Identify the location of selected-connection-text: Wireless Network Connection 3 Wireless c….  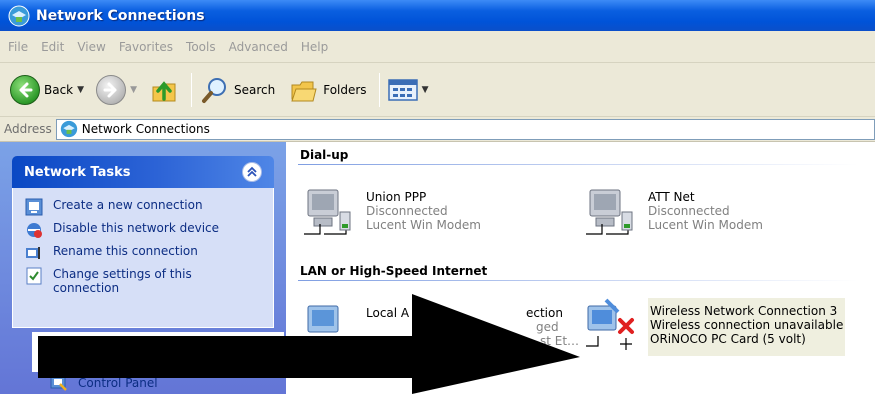
(747, 327).